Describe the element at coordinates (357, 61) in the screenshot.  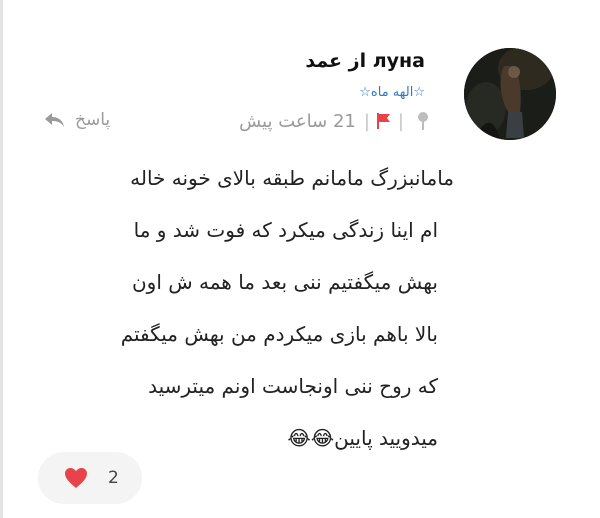
I see `author-prefix: از` at that location.